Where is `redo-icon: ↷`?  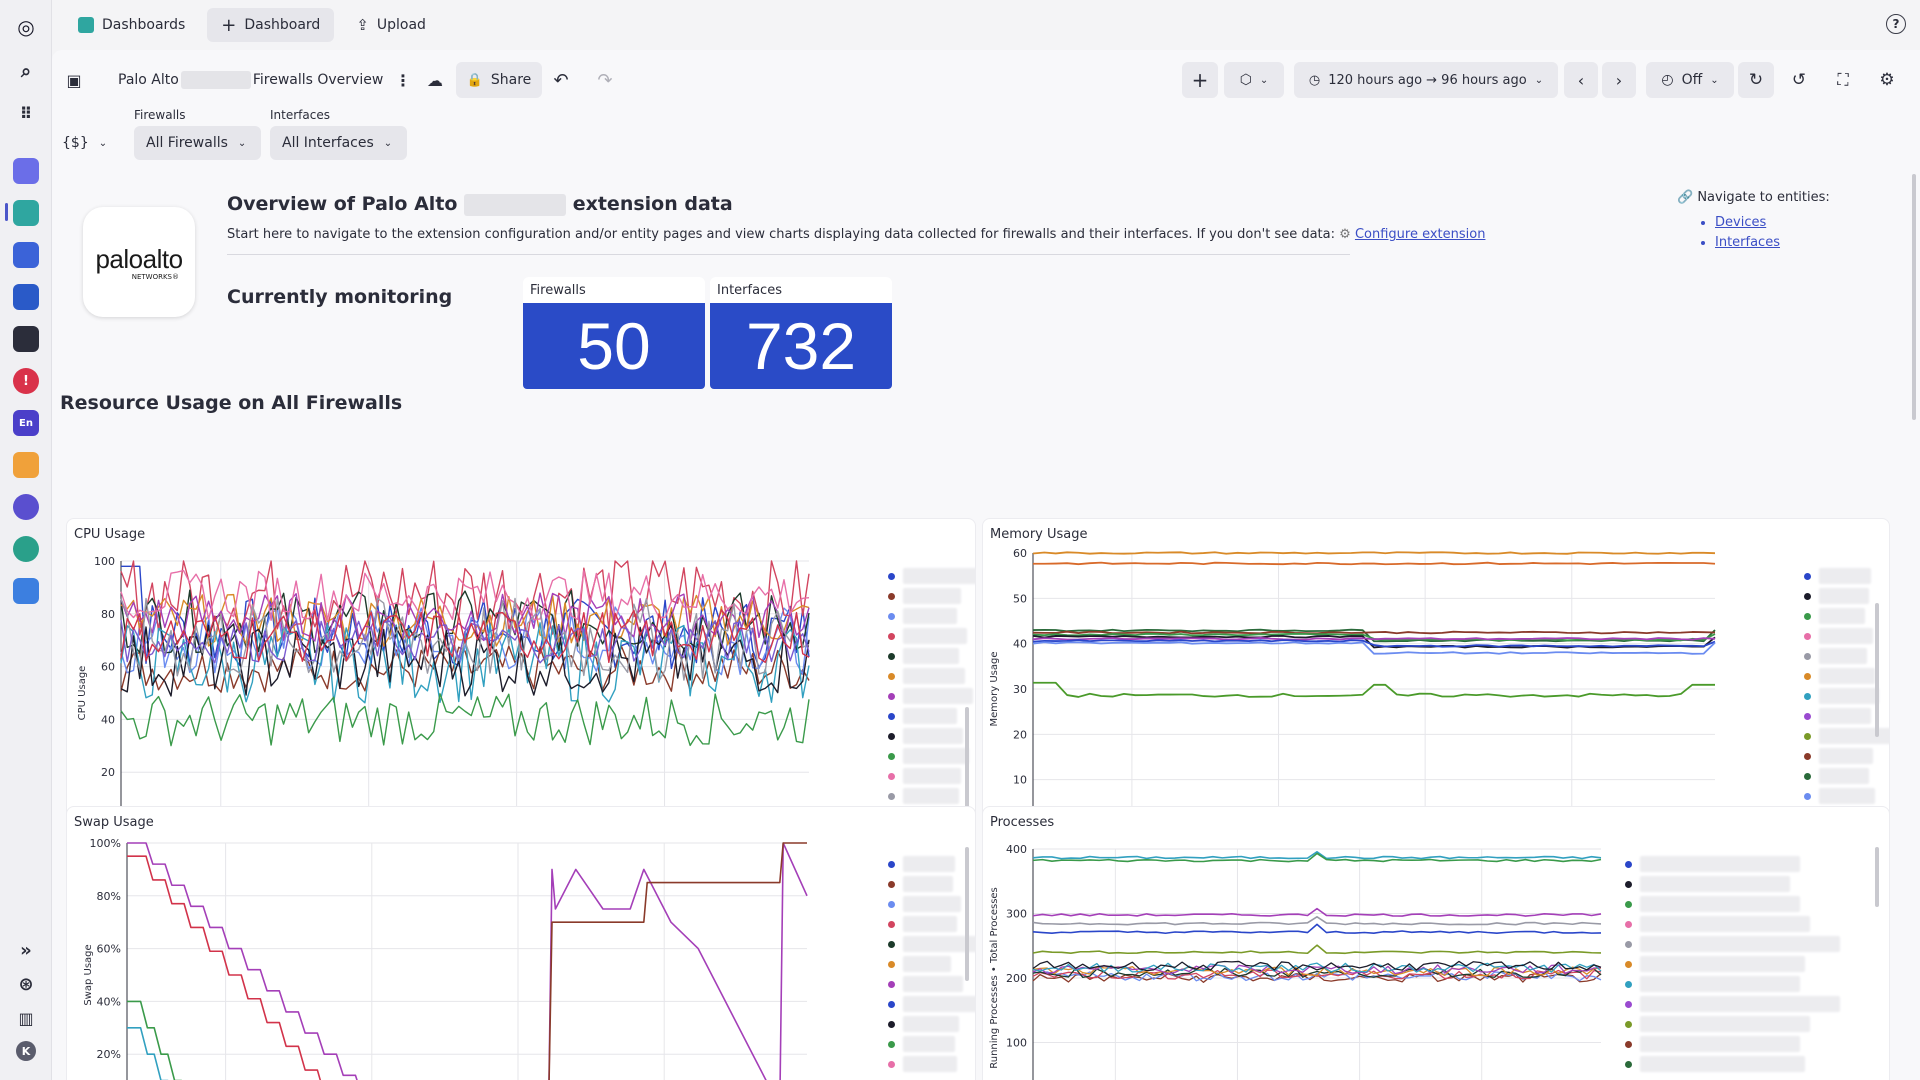
redo-icon: ↷ is located at coordinates (605, 80).